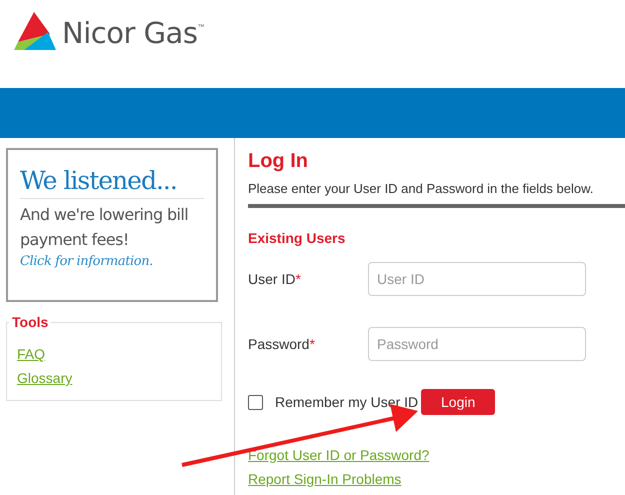  I want to click on section-title: Existing Users, so click(297, 238).